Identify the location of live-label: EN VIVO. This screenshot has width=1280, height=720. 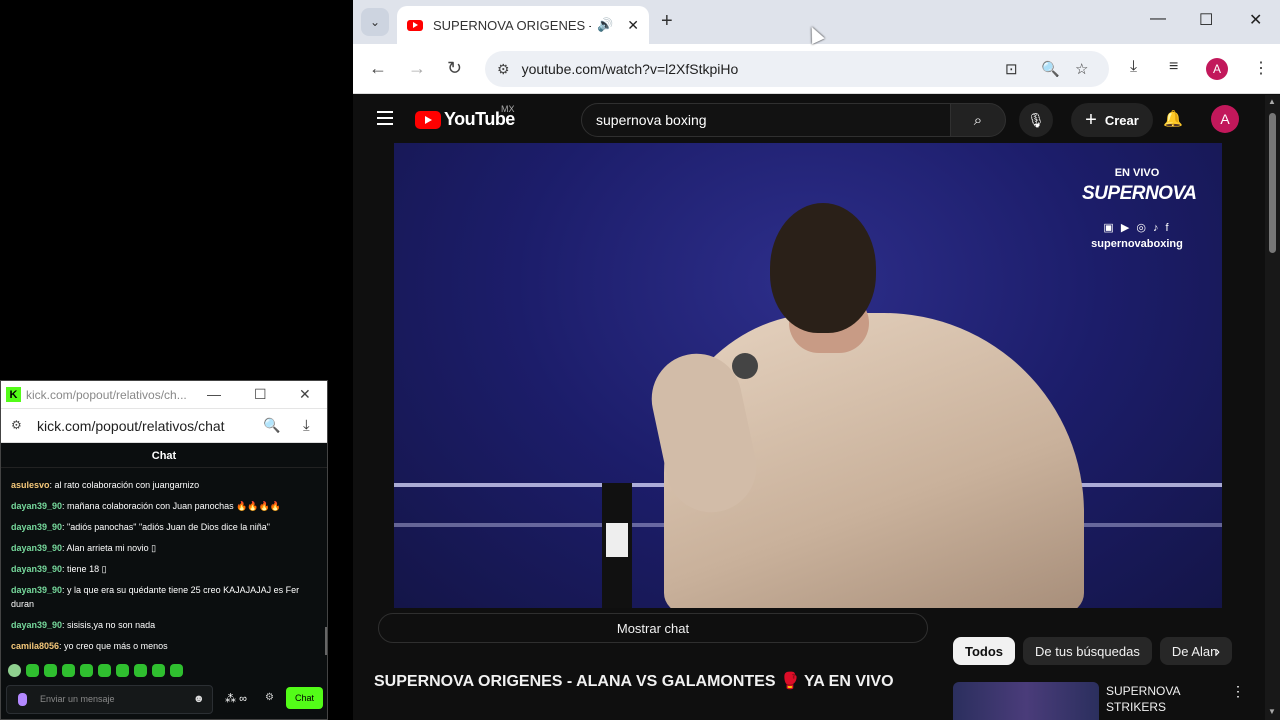
(1137, 173).